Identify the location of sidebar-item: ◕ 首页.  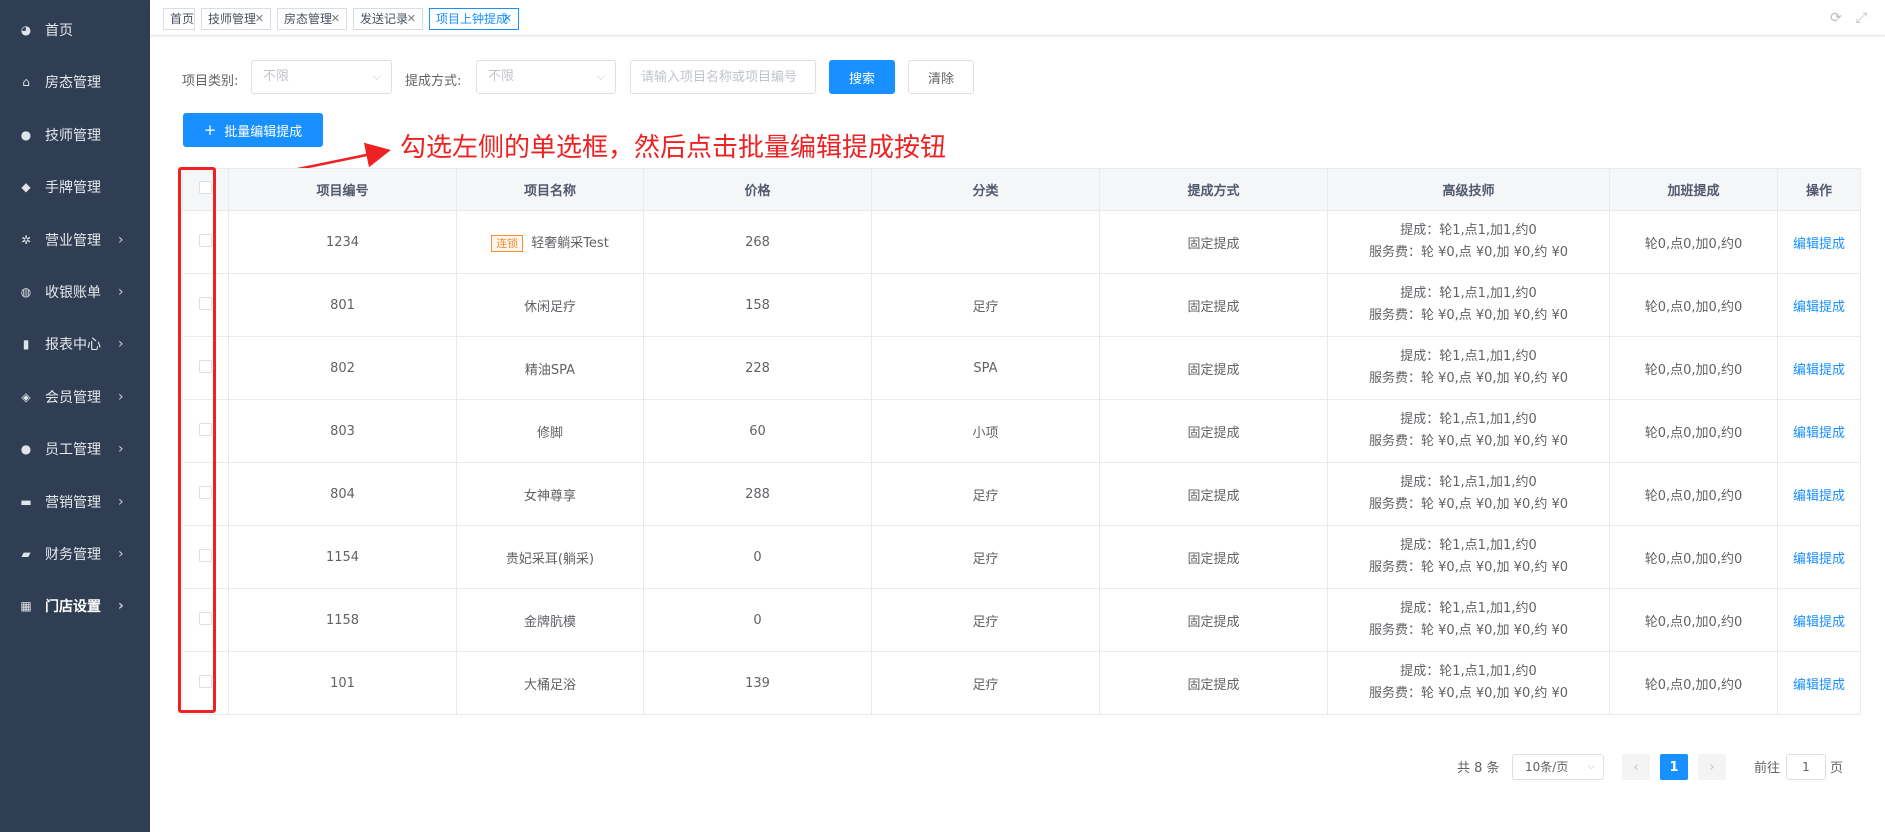
(75, 30).